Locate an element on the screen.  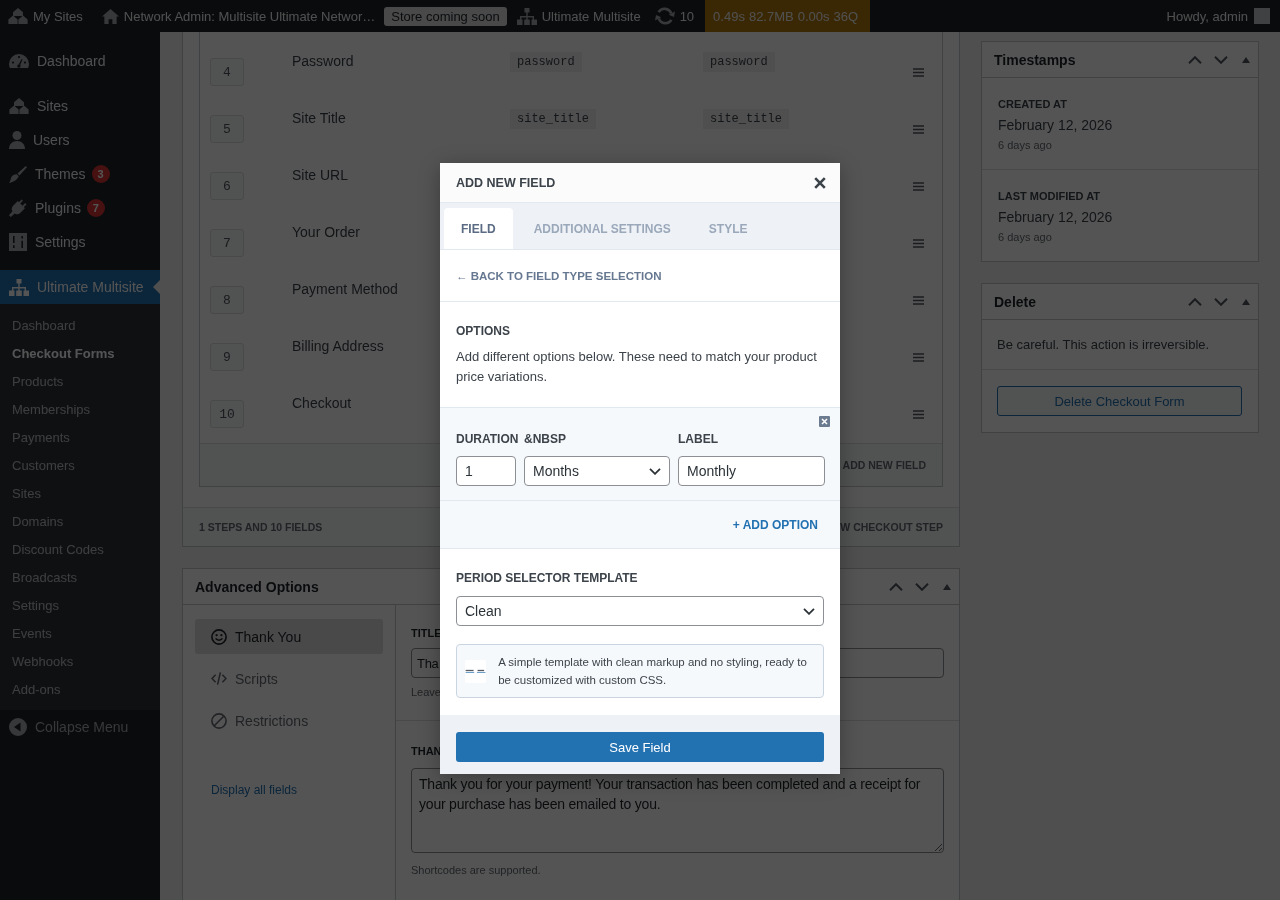
section-heading: OPTIONS is located at coordinates (483, 331).